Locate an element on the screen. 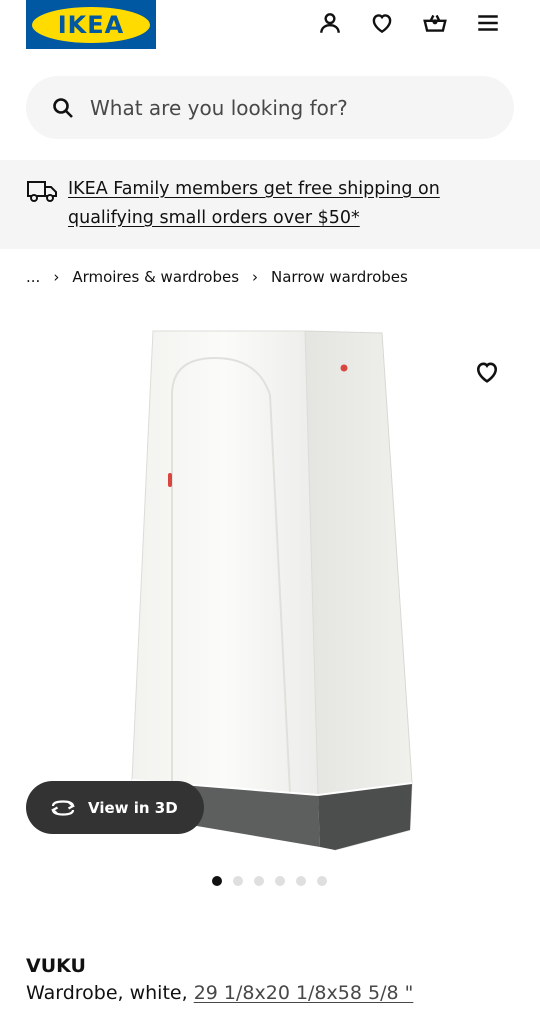 This screenshot has width=540, height=1016. product-description: Wardrobe, white, 29 1/8x20 1/8x58 5/8 " is located at coordinates (219, 993).